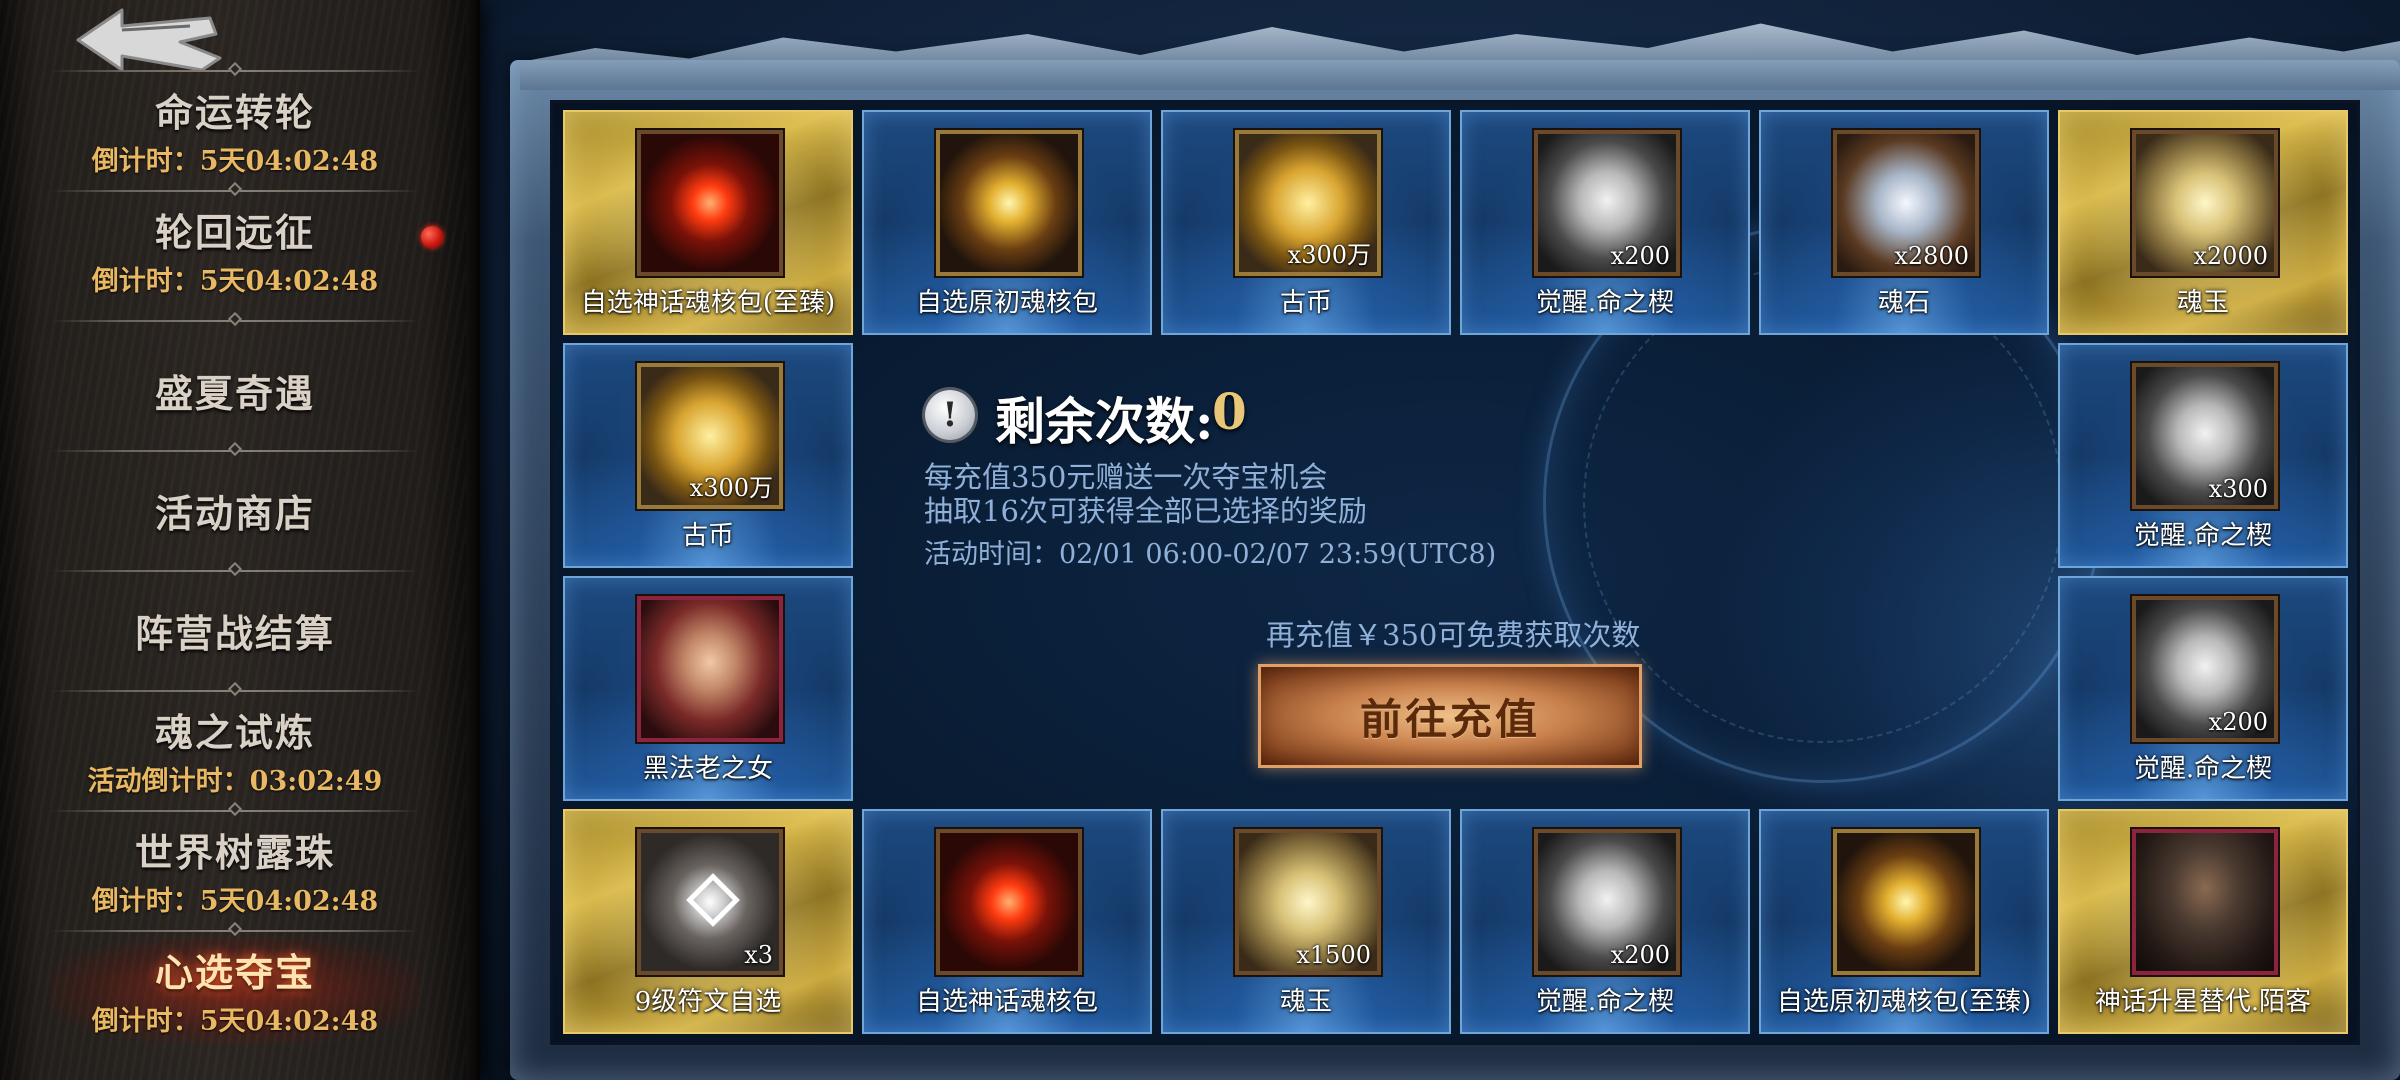 Image resolution: width=2400 pixels, height=1080 pixels. What do you see at coordinates (707, 769) in the screenshot?
I see `reward-label: 黑法老之女` at bounding box center [707, 769].